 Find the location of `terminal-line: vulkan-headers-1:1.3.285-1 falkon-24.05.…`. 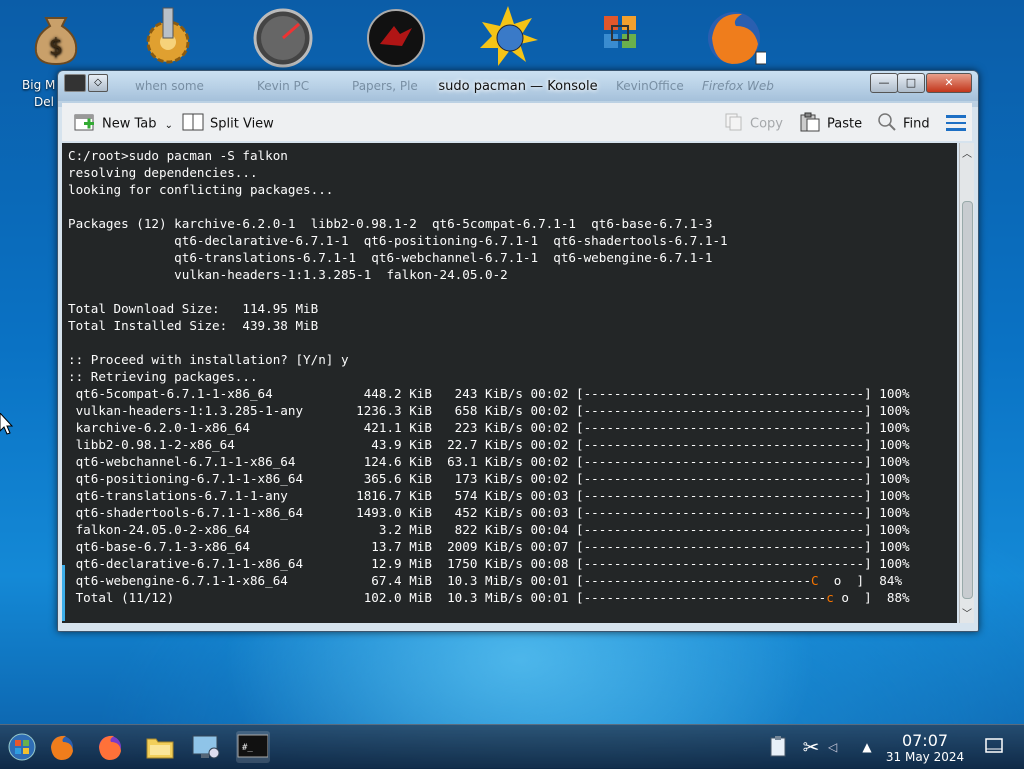

terminal-line: vulkan-headers-1:1.3.285-1 falkon-24.05.… is located at coordinates (341, 274).